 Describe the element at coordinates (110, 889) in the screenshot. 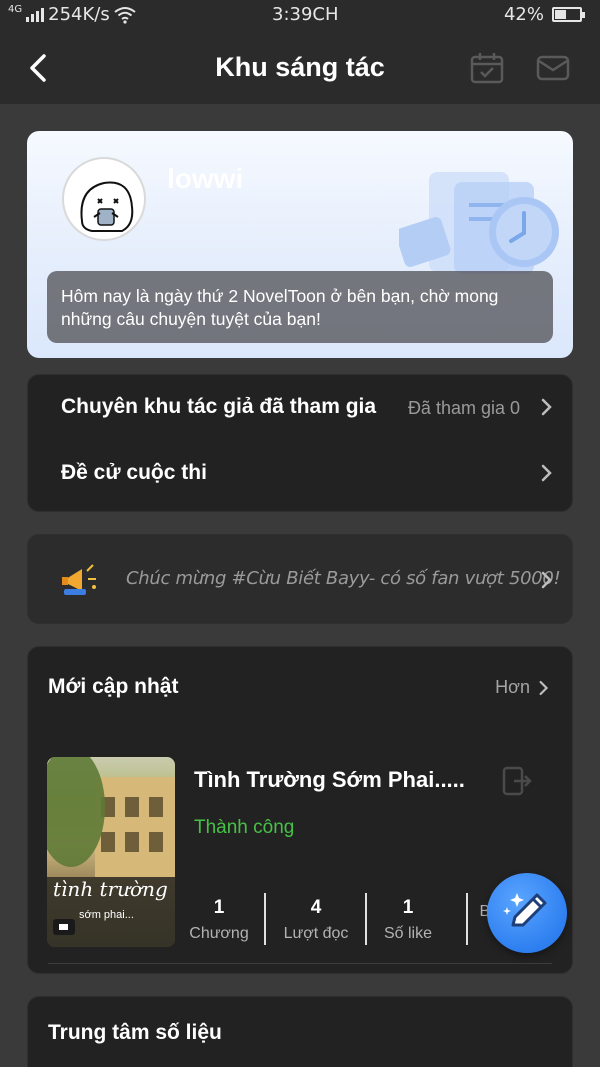

I see `cover-title: tình trường` at that location.